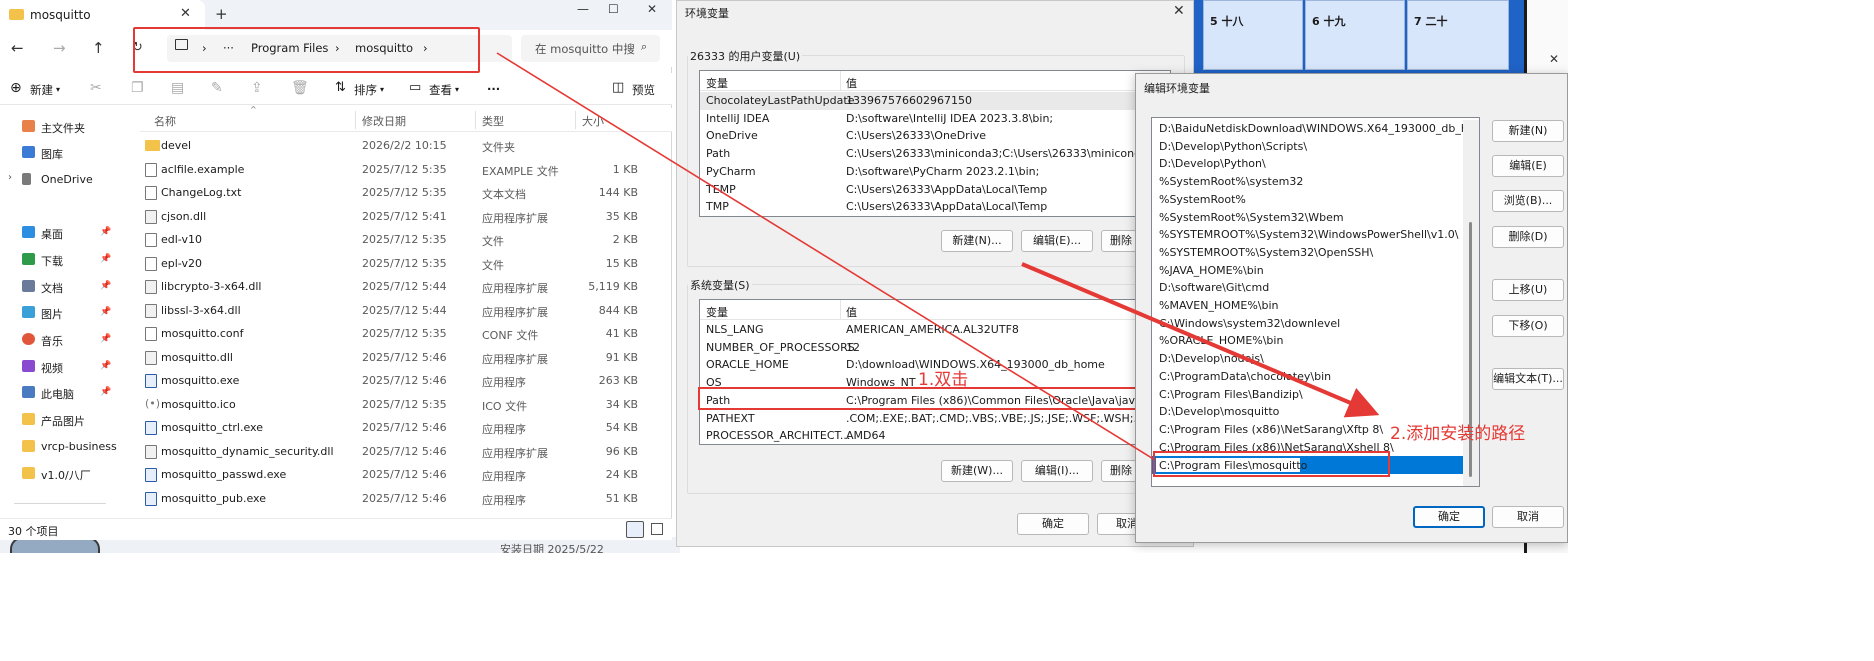 The image size is (1874, 661). What do you see at coordinates (493, 121) in the screenshot?
I see `column-type: 类型` at bounding box center [493, 121].